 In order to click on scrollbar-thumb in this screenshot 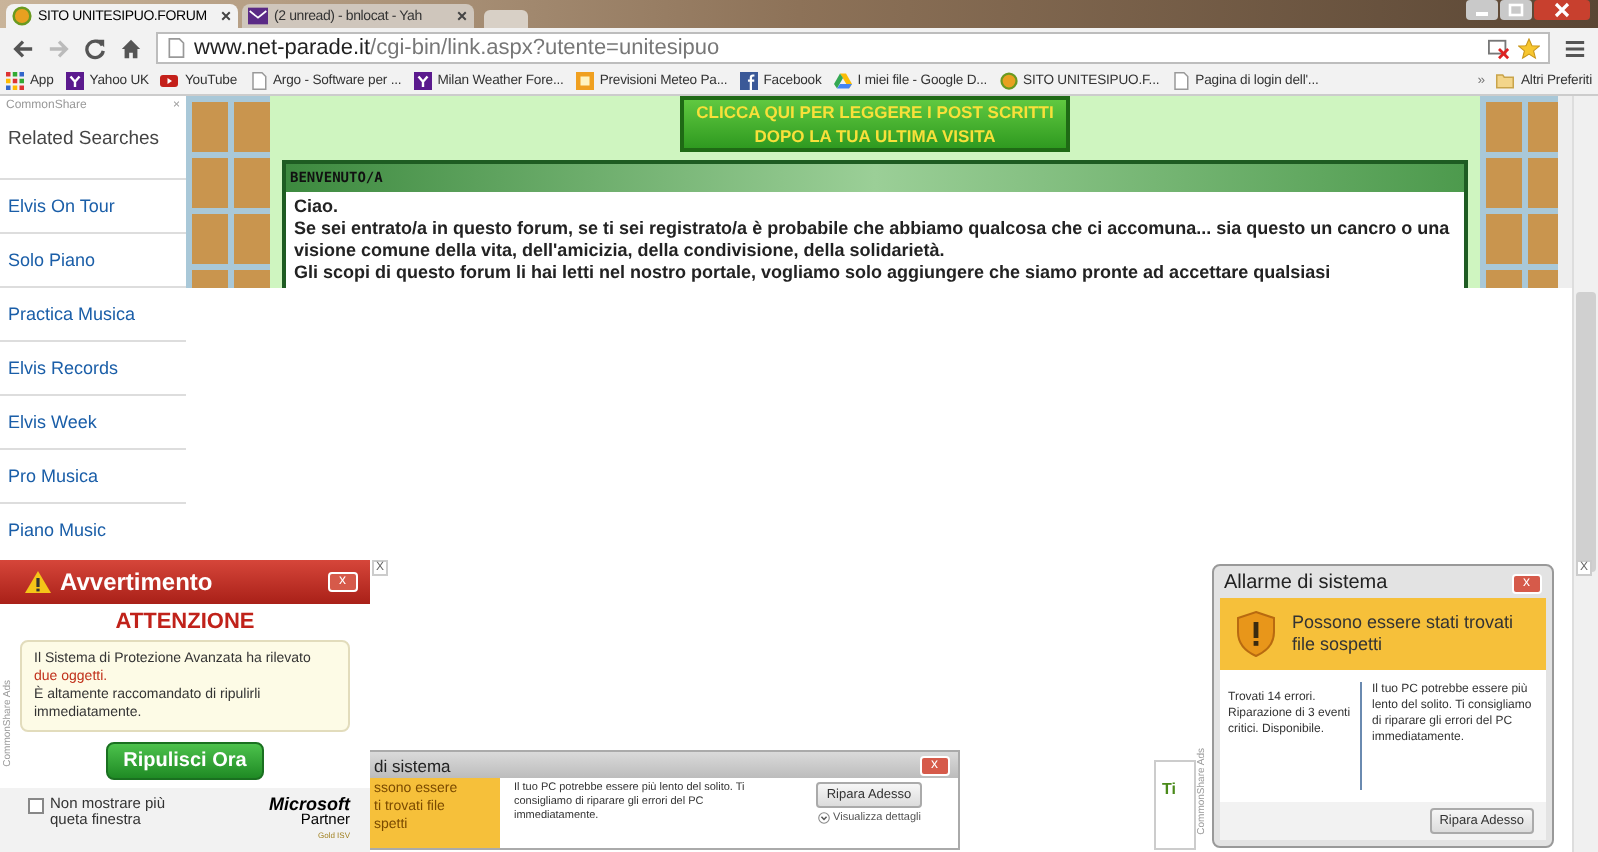, I will do `click(1586, 432)`.